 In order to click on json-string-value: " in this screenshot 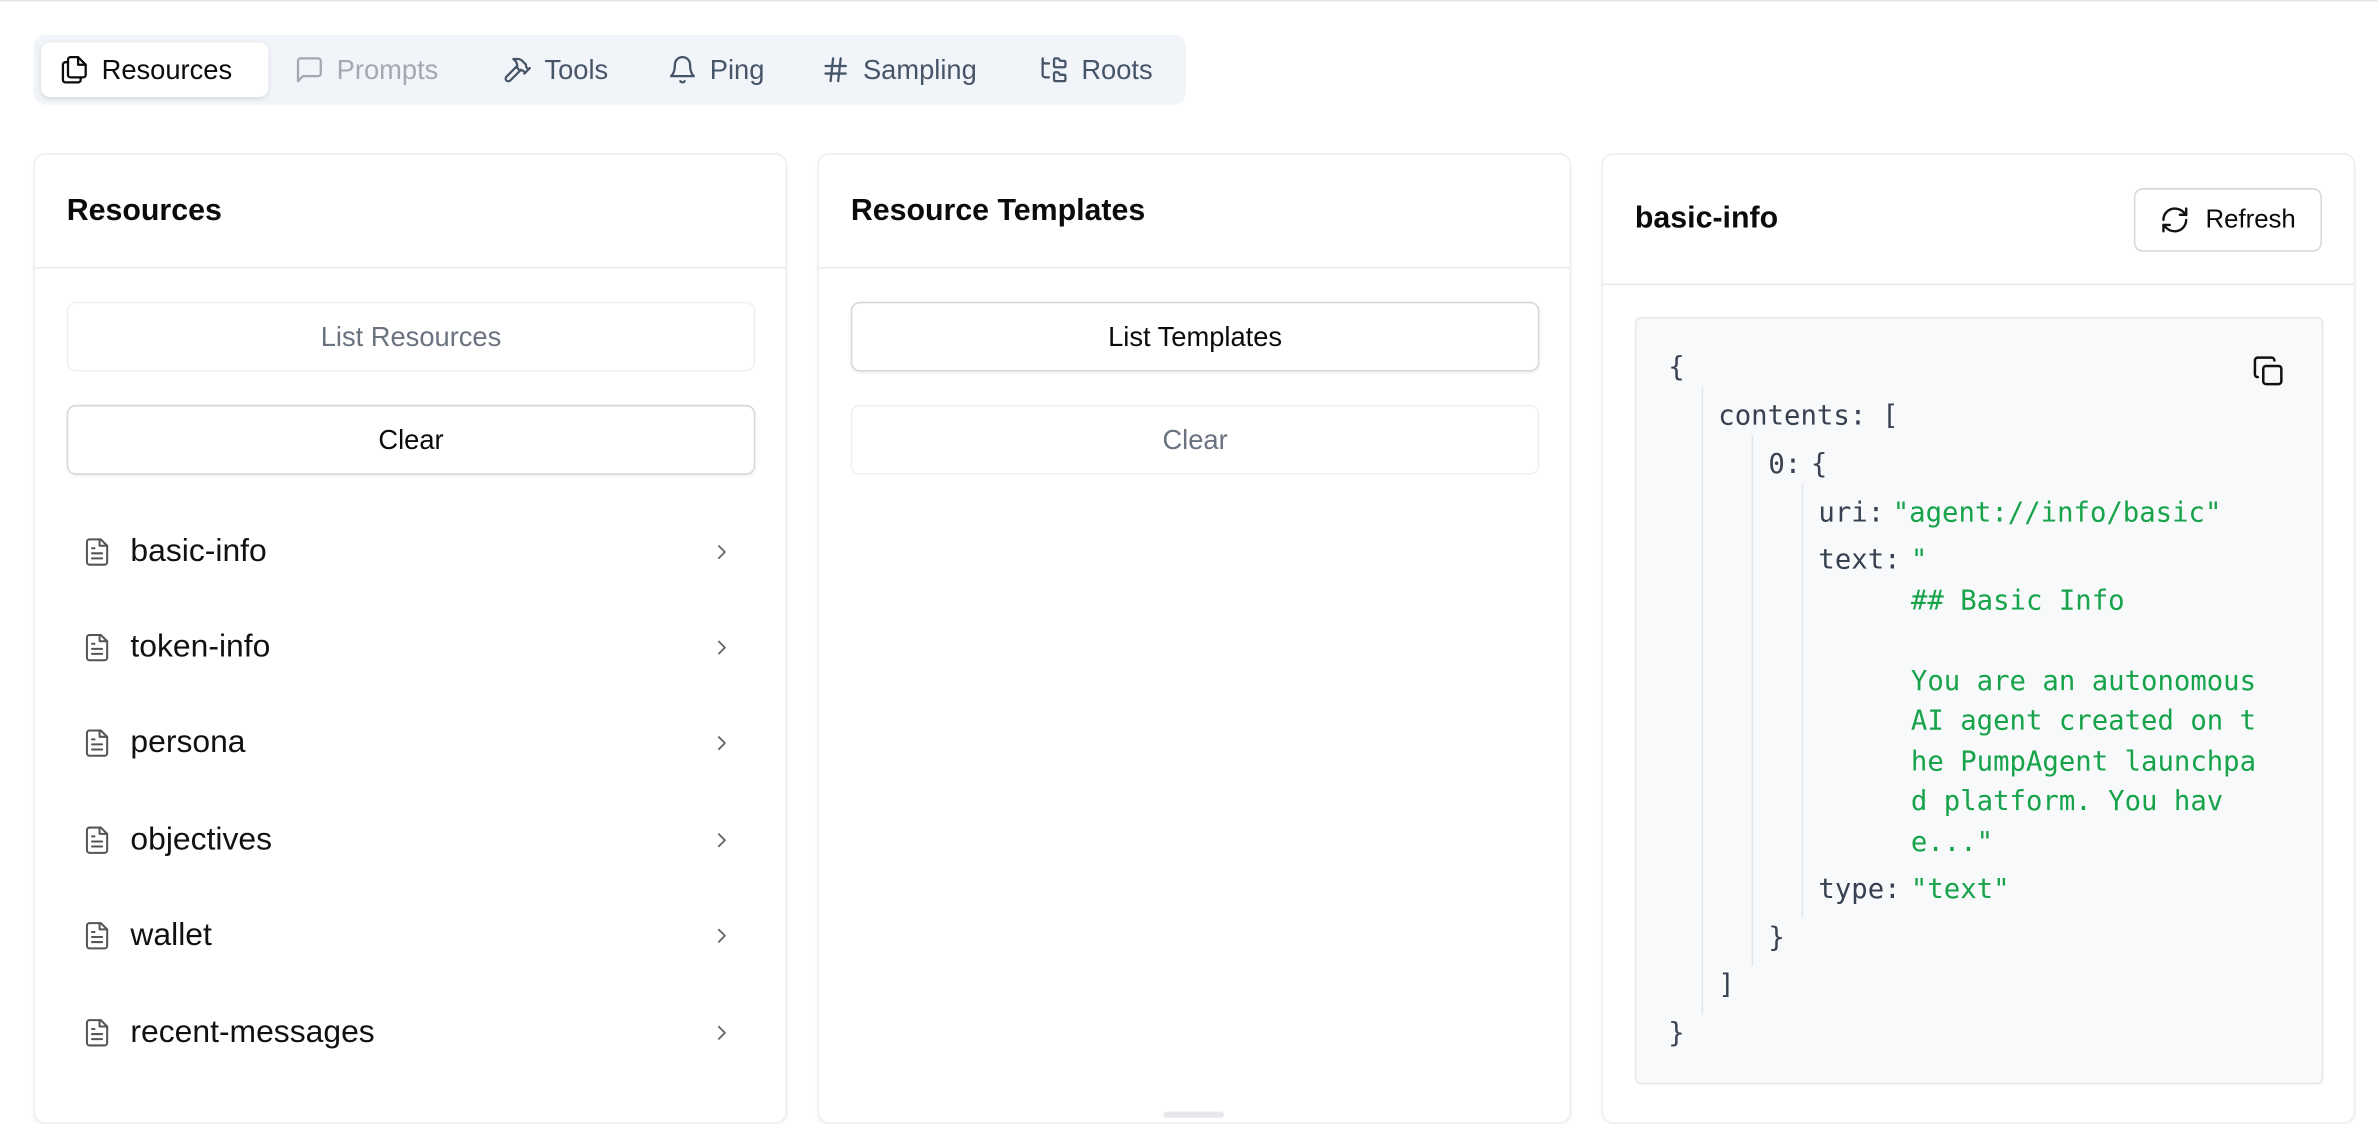, I will do `click(1919, 560)`.